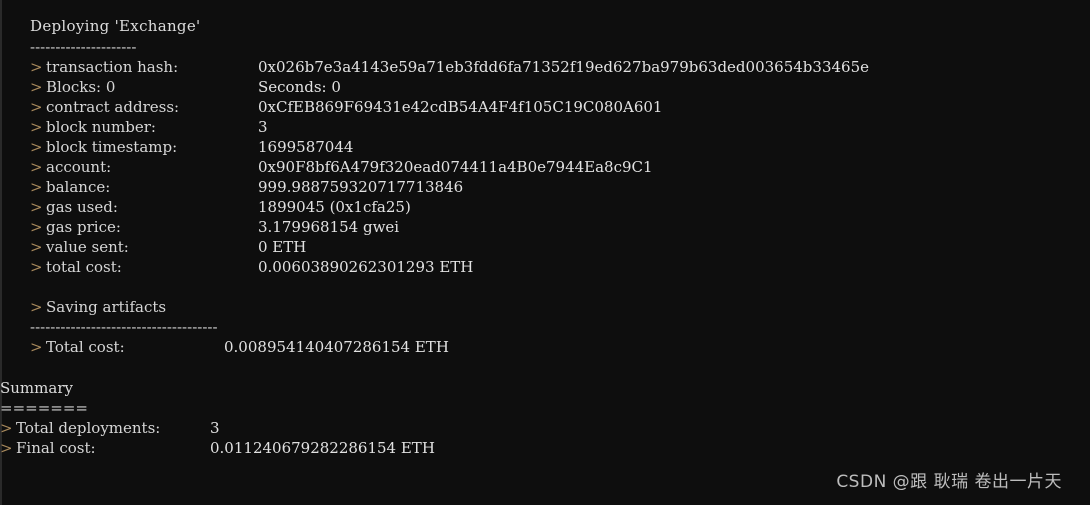 Image resolution: width=1090 pixels, height=505 pixels. Describe the element at coordinates (306, 147) in the screenshot. I see `row-value: 1699587044` at that location.